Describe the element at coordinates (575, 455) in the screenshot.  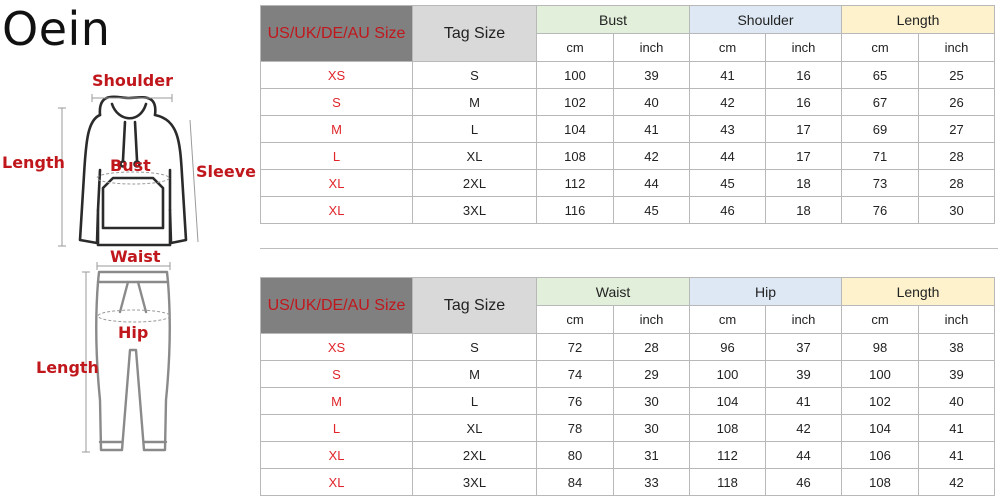
I see `measurement-cell: 80` at that location.